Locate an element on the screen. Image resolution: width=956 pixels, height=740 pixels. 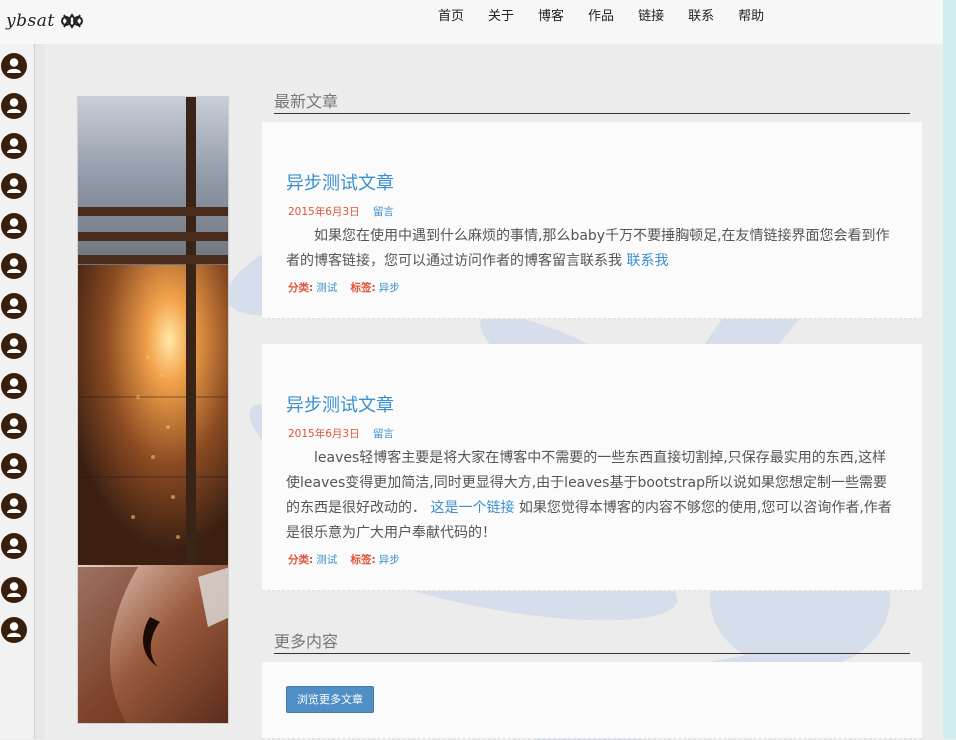
latest-posts-heading: 最新文章 is located at coordinates (592, 103).